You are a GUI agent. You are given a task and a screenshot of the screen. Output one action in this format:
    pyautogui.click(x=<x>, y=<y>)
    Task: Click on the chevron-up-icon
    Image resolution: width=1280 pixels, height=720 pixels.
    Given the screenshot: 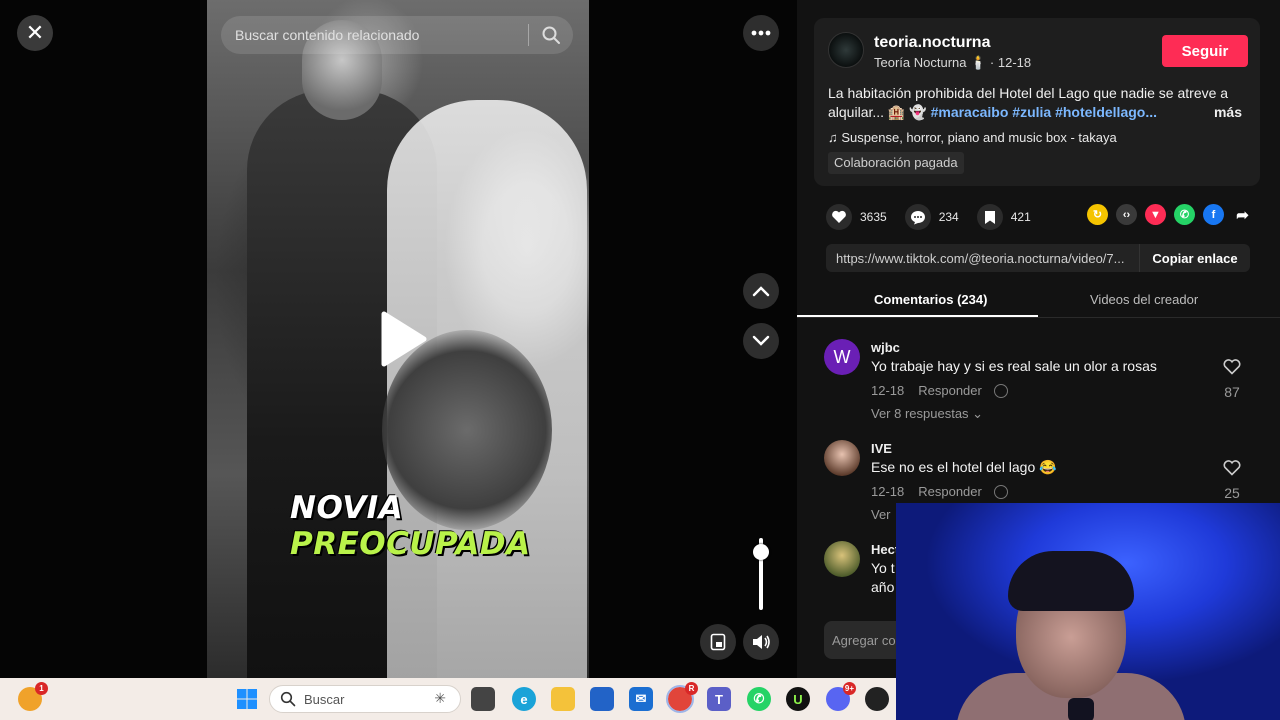 What is the action you would take?
    pyautogui.click(x=761, y=291)
    